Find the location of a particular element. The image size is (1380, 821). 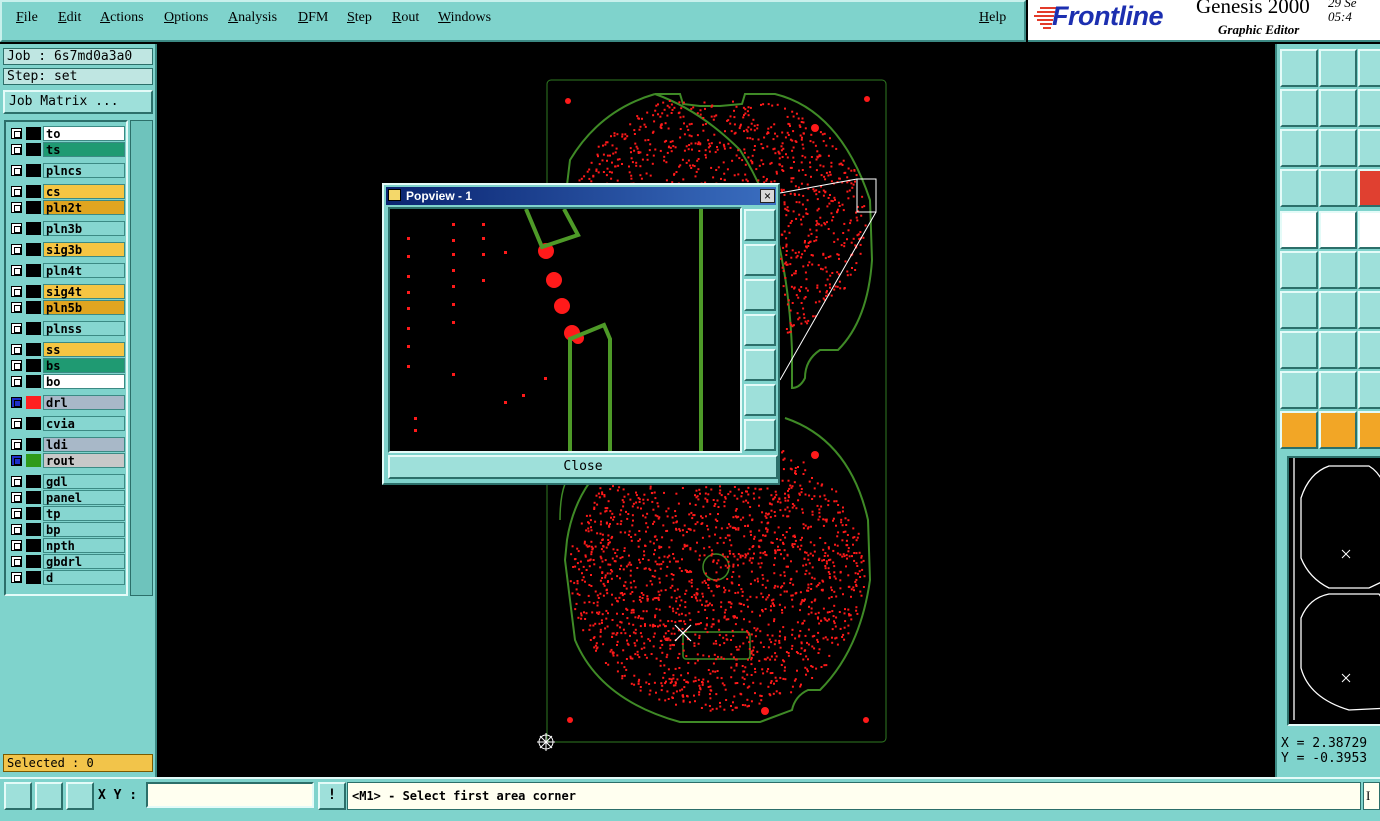

layer-row-drl: drl is located at coordinates (67, 402).